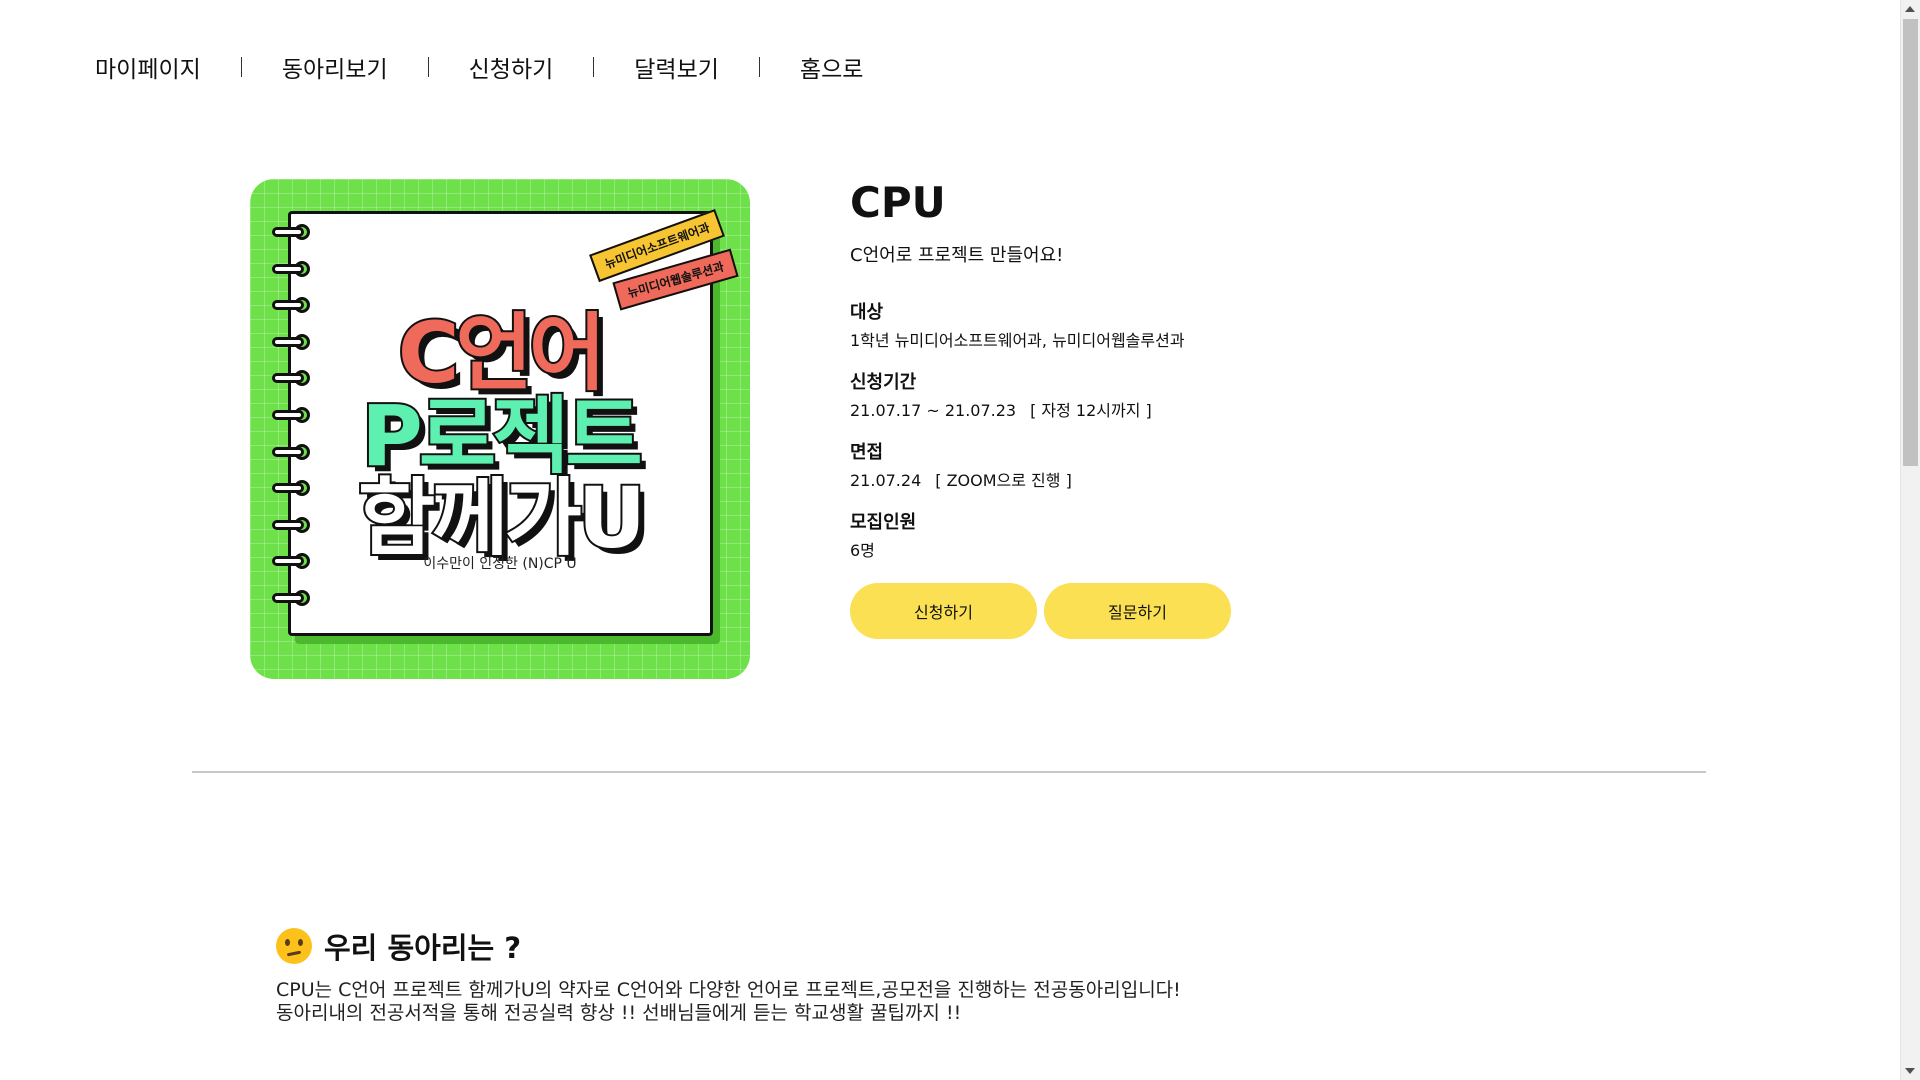 Image resolution: width=1920 pixels, height=1080 pixels. I want to click on nav-calendar-link: 달력보기, so click(676, 67).